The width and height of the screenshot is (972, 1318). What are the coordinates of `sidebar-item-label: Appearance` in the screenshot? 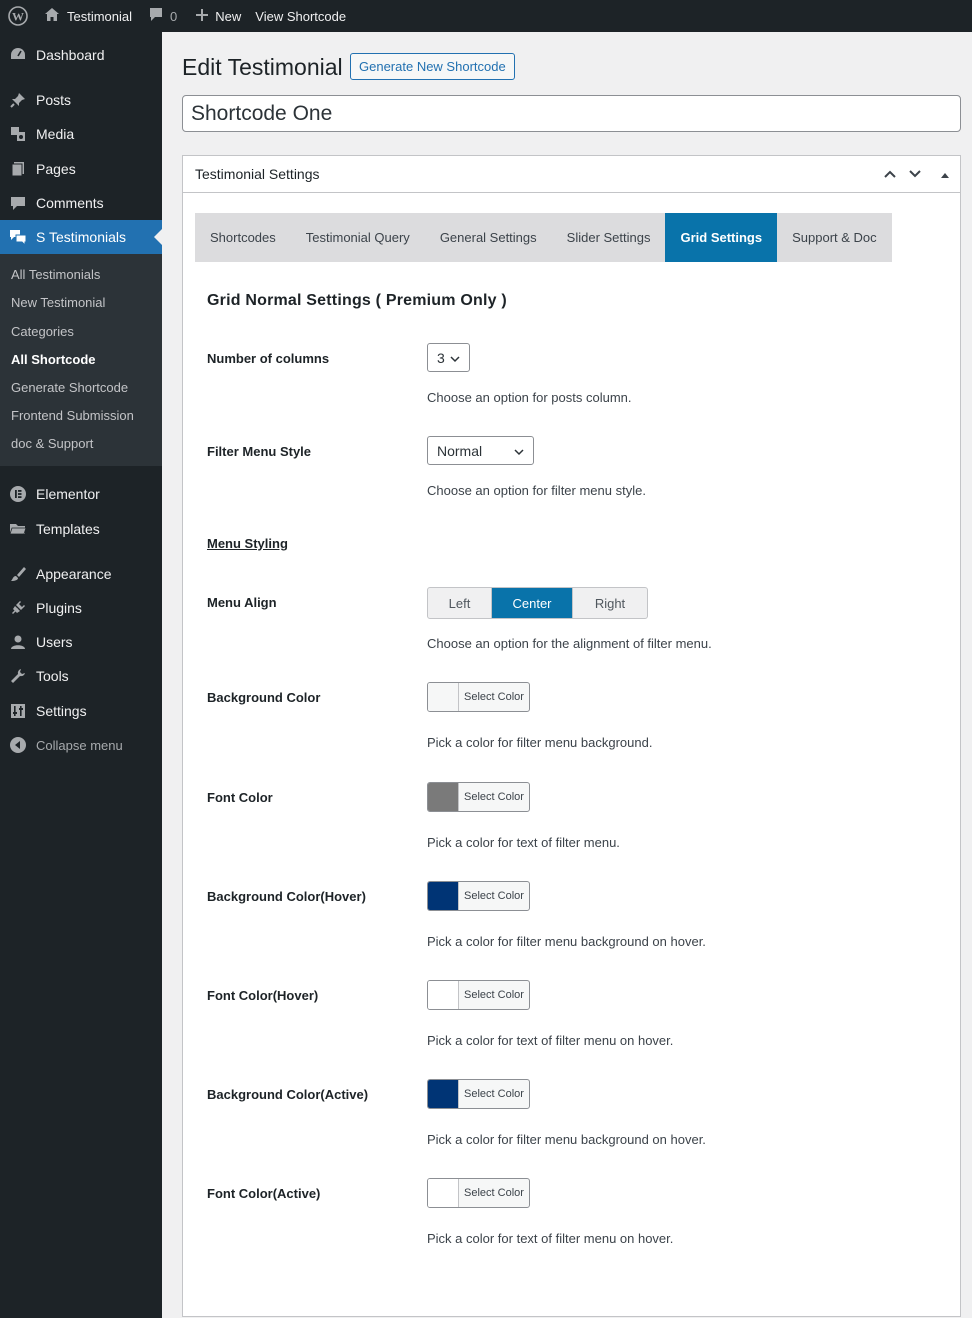 It's located at (74, 574).